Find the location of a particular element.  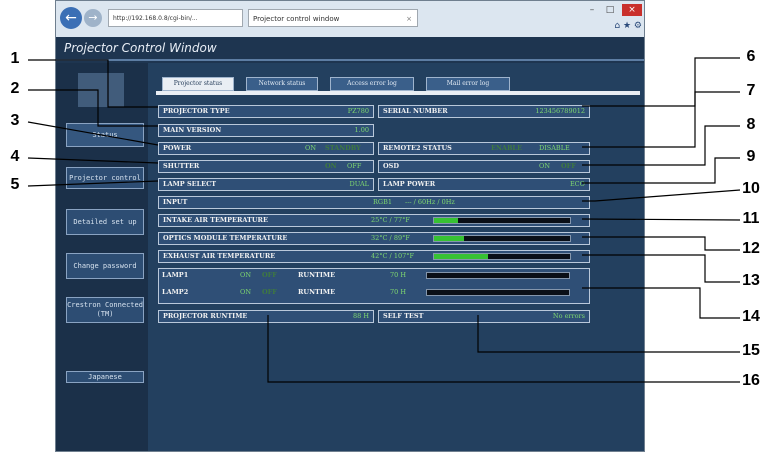

callout-10: 10 is located at coordinates (751, 188).